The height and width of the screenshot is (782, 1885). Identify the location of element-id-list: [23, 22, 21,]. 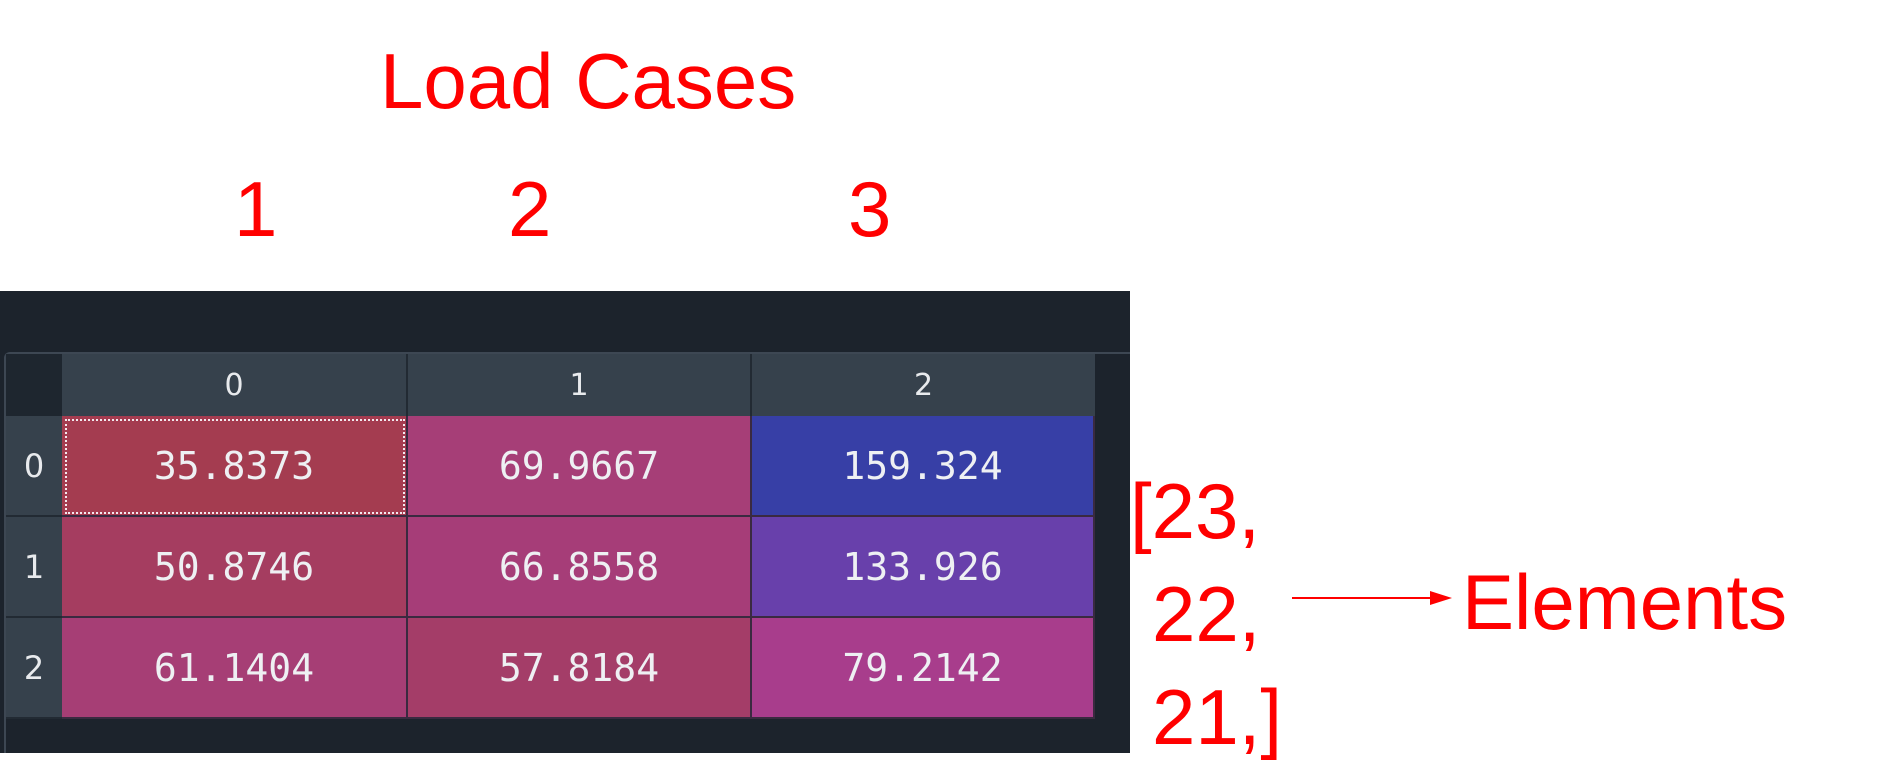
(1206, 614).